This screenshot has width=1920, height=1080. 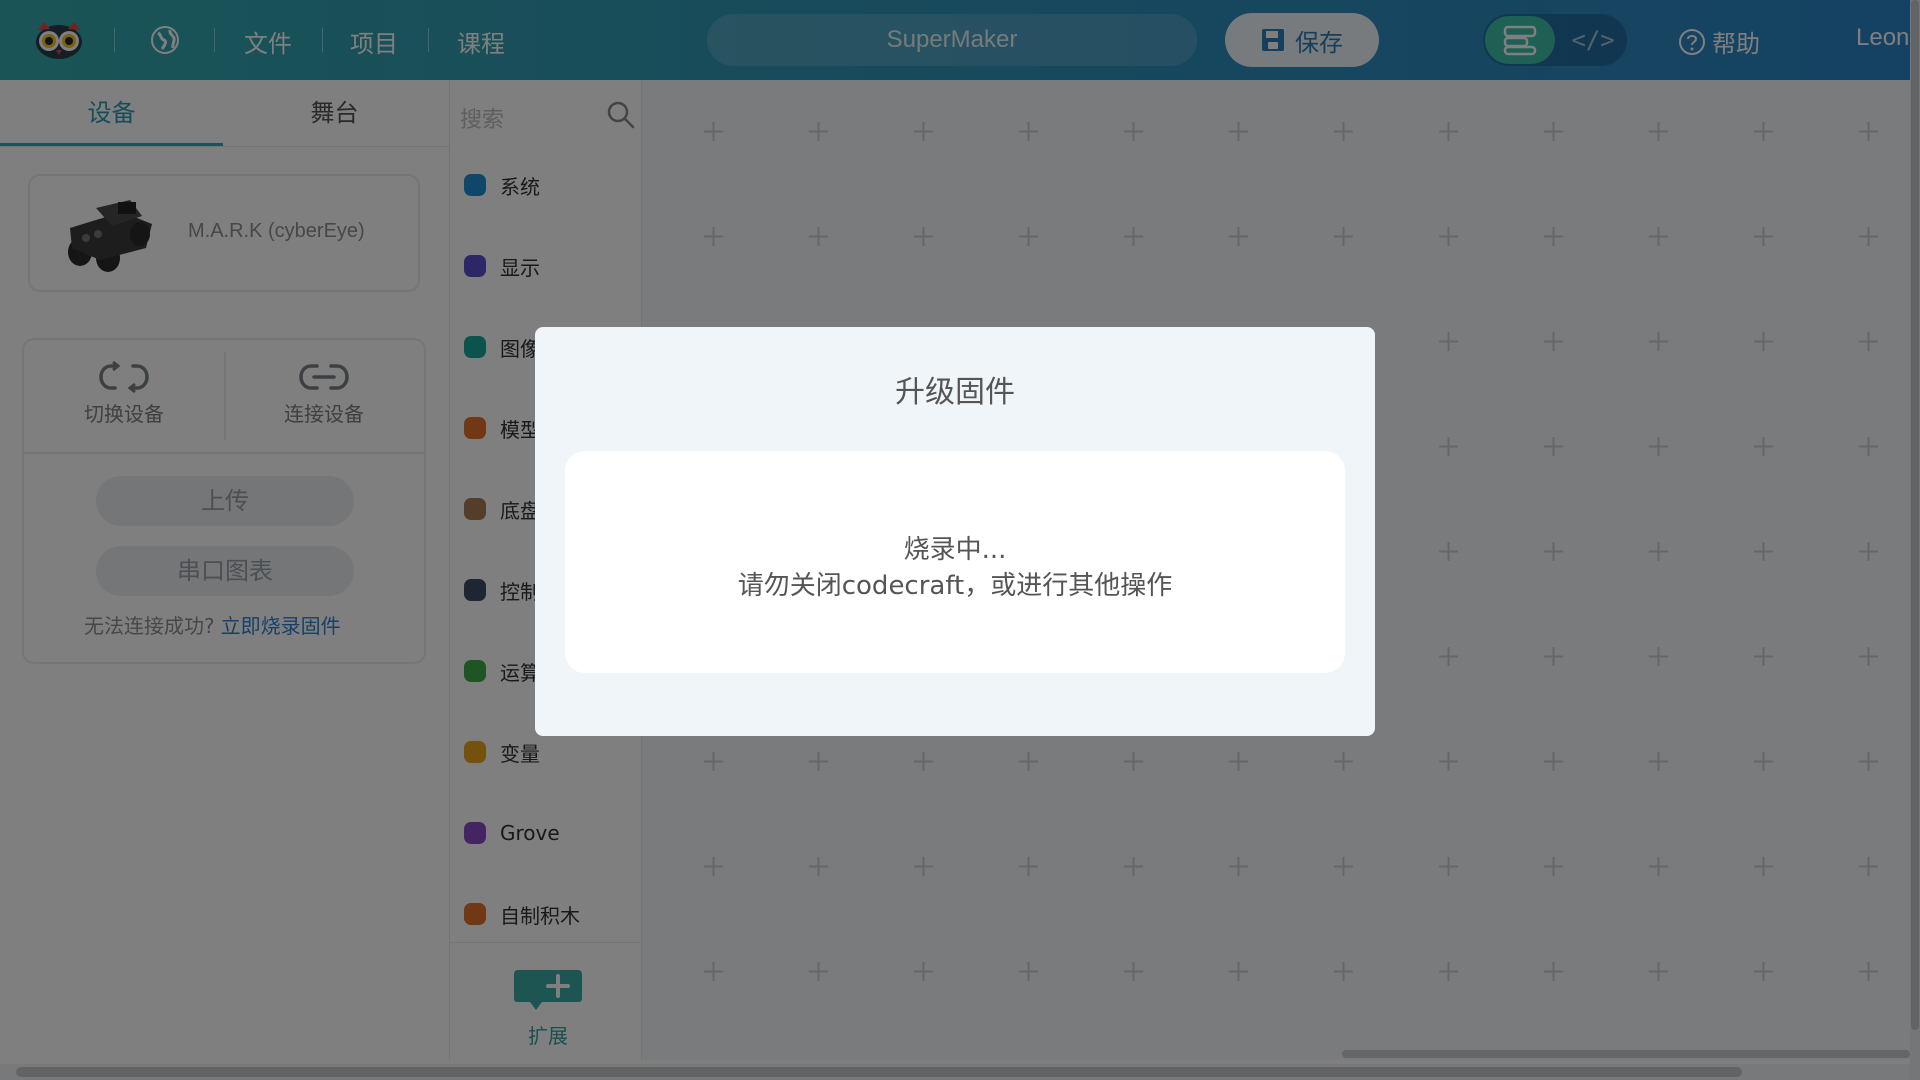 What do you see at coordinates (955, 392) in the screenshot?
I see `dialog-title: 升级固件` at bounding box center [955, 392].